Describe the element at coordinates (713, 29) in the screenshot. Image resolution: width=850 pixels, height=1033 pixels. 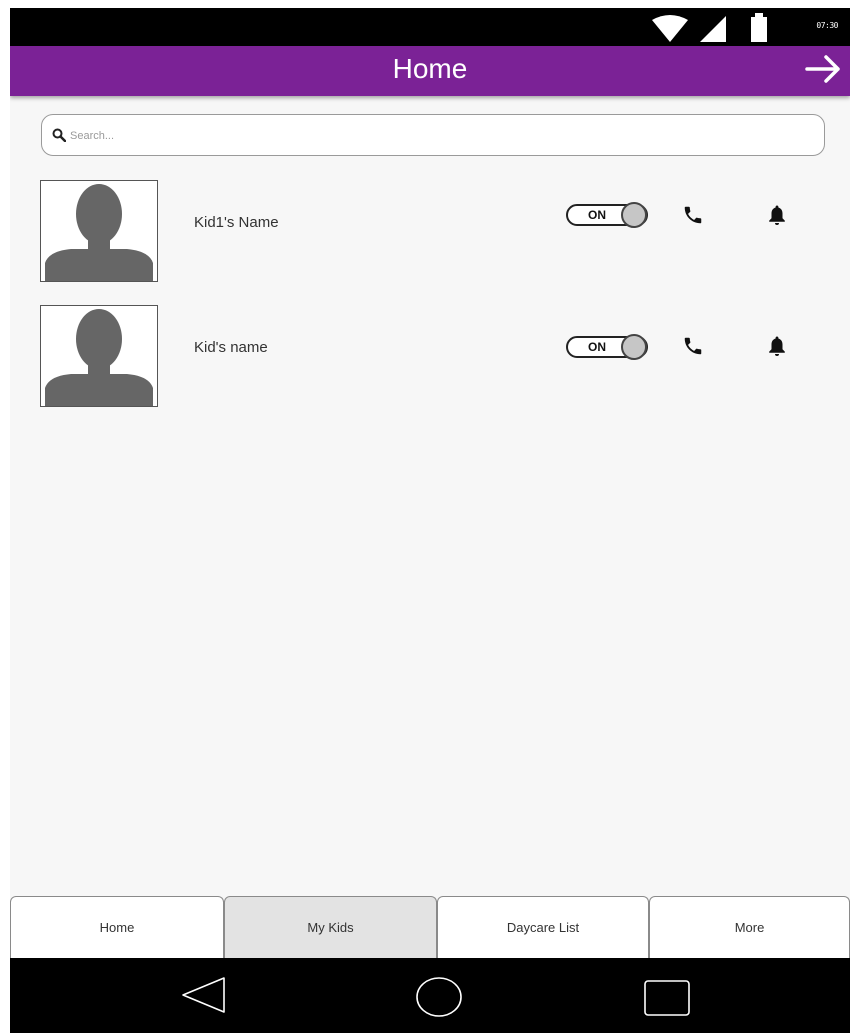
I see `signal-icon` at that location.